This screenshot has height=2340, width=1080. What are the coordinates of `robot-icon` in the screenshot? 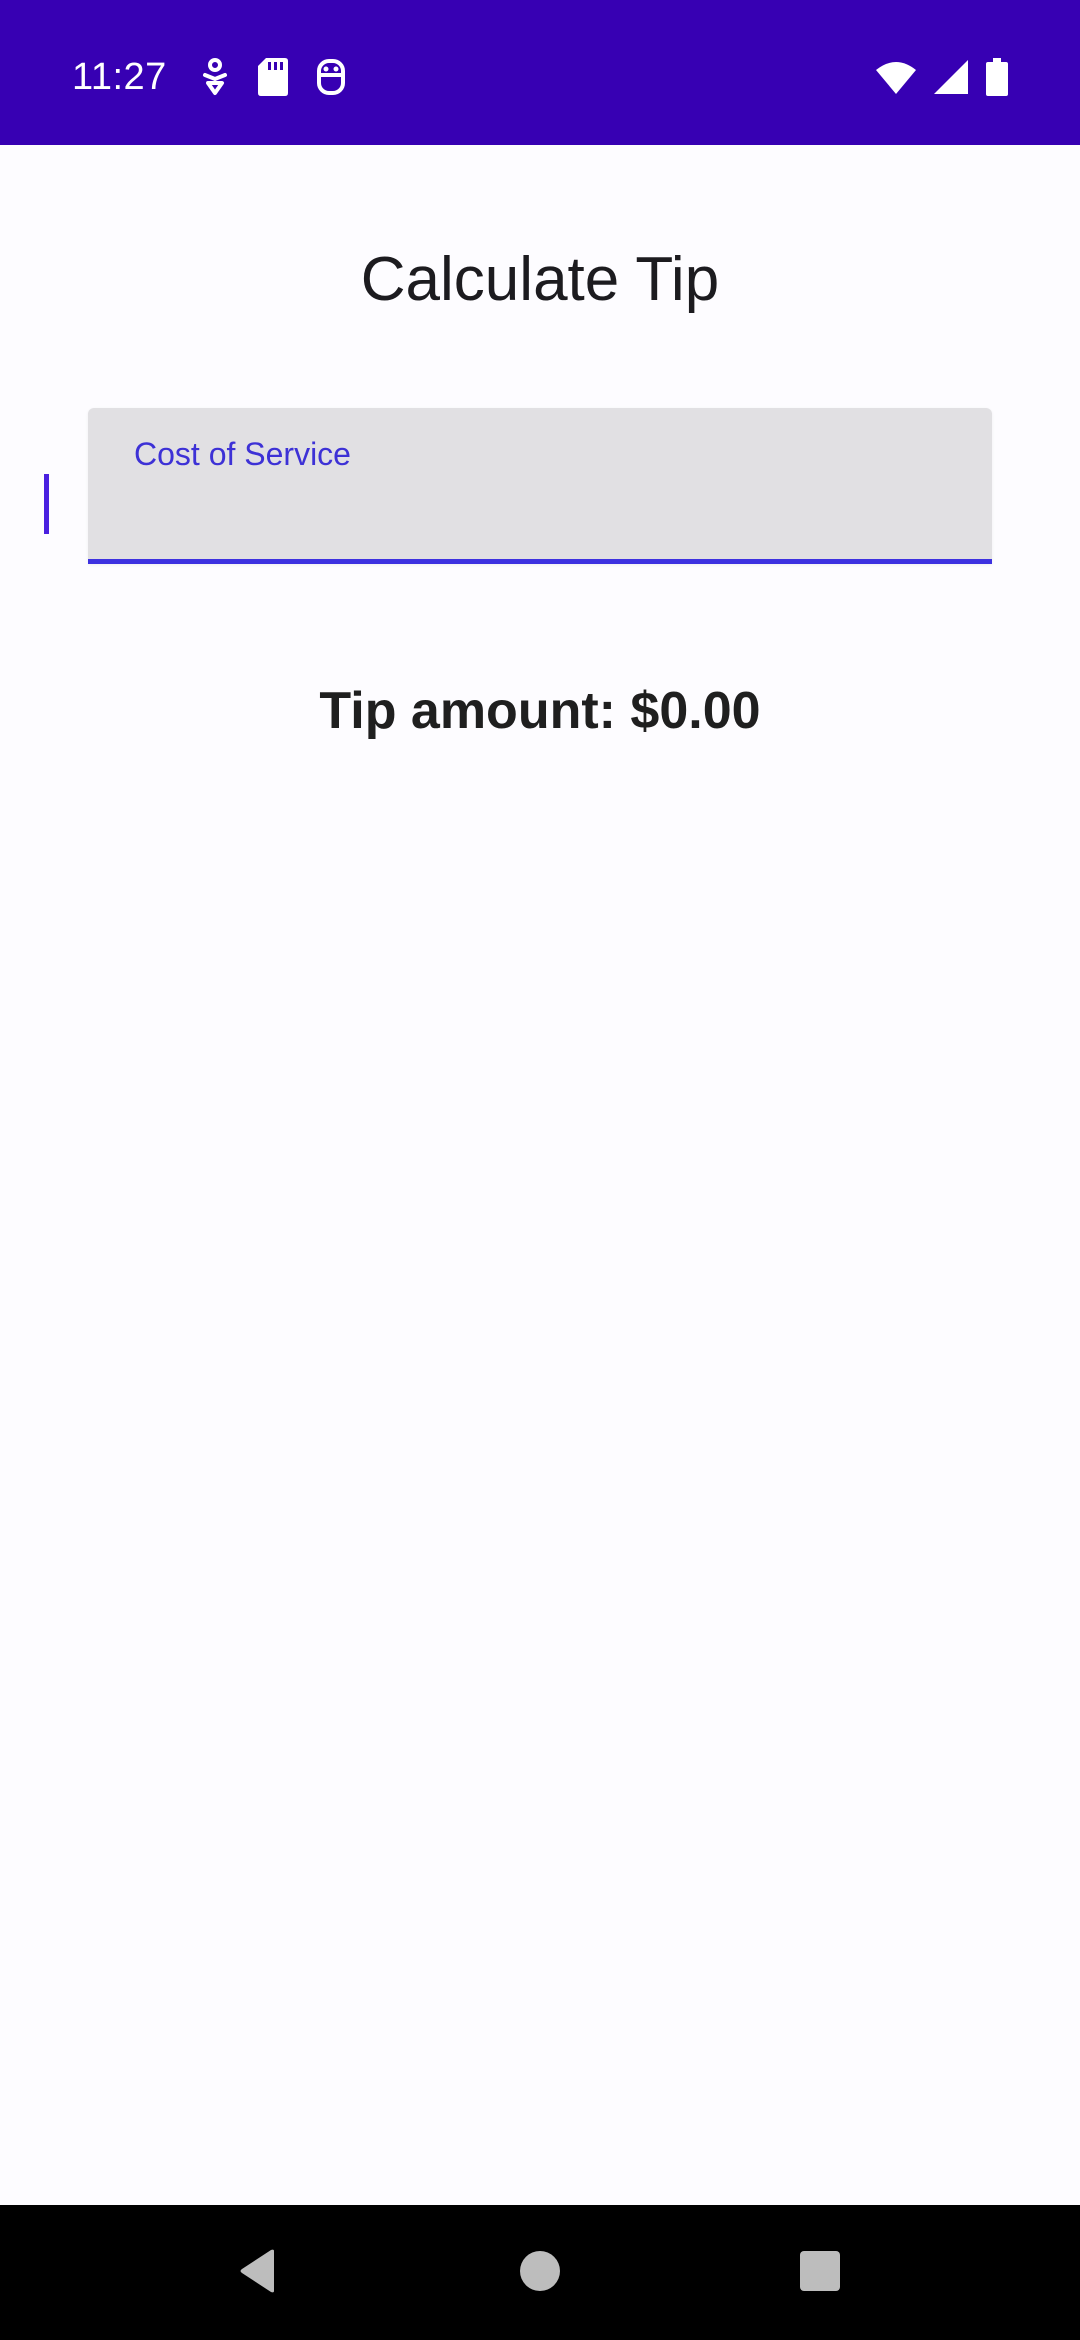 It's located at (331, 77).